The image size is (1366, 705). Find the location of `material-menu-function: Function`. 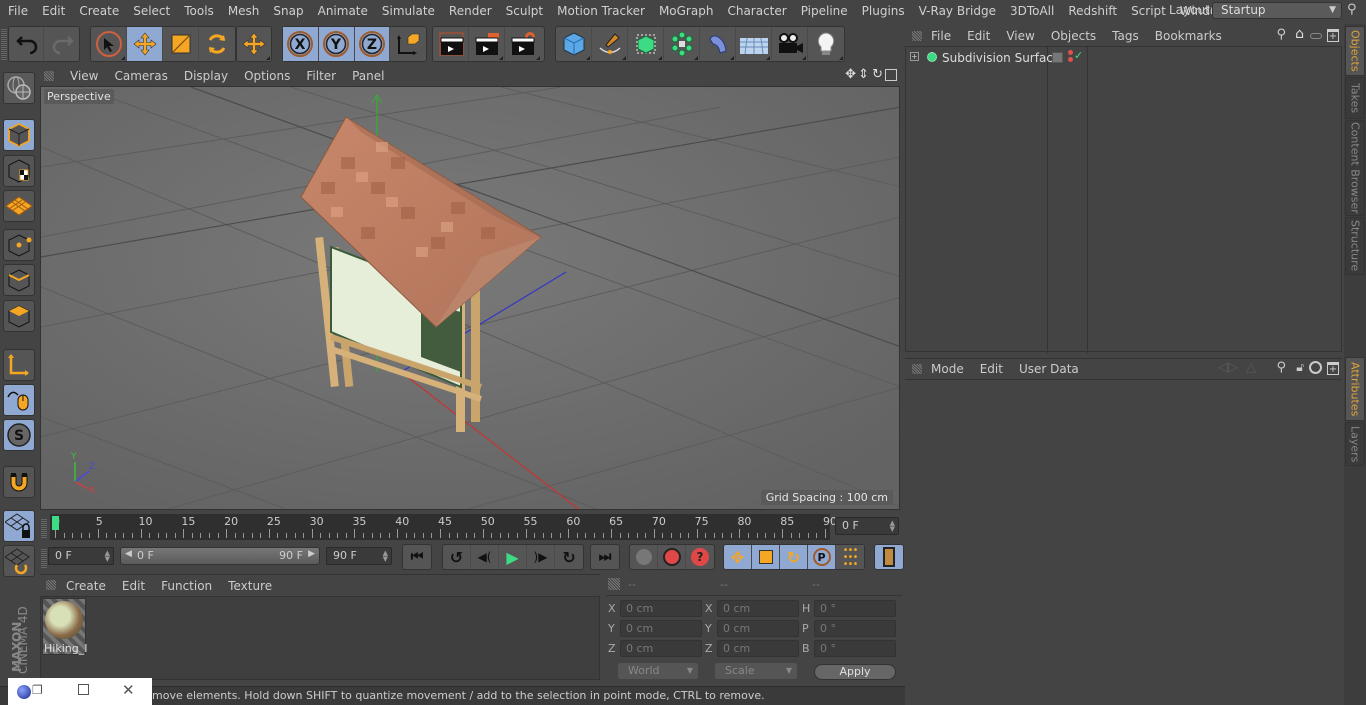

material-menu-function: Function is located at coordinates (186, 586).